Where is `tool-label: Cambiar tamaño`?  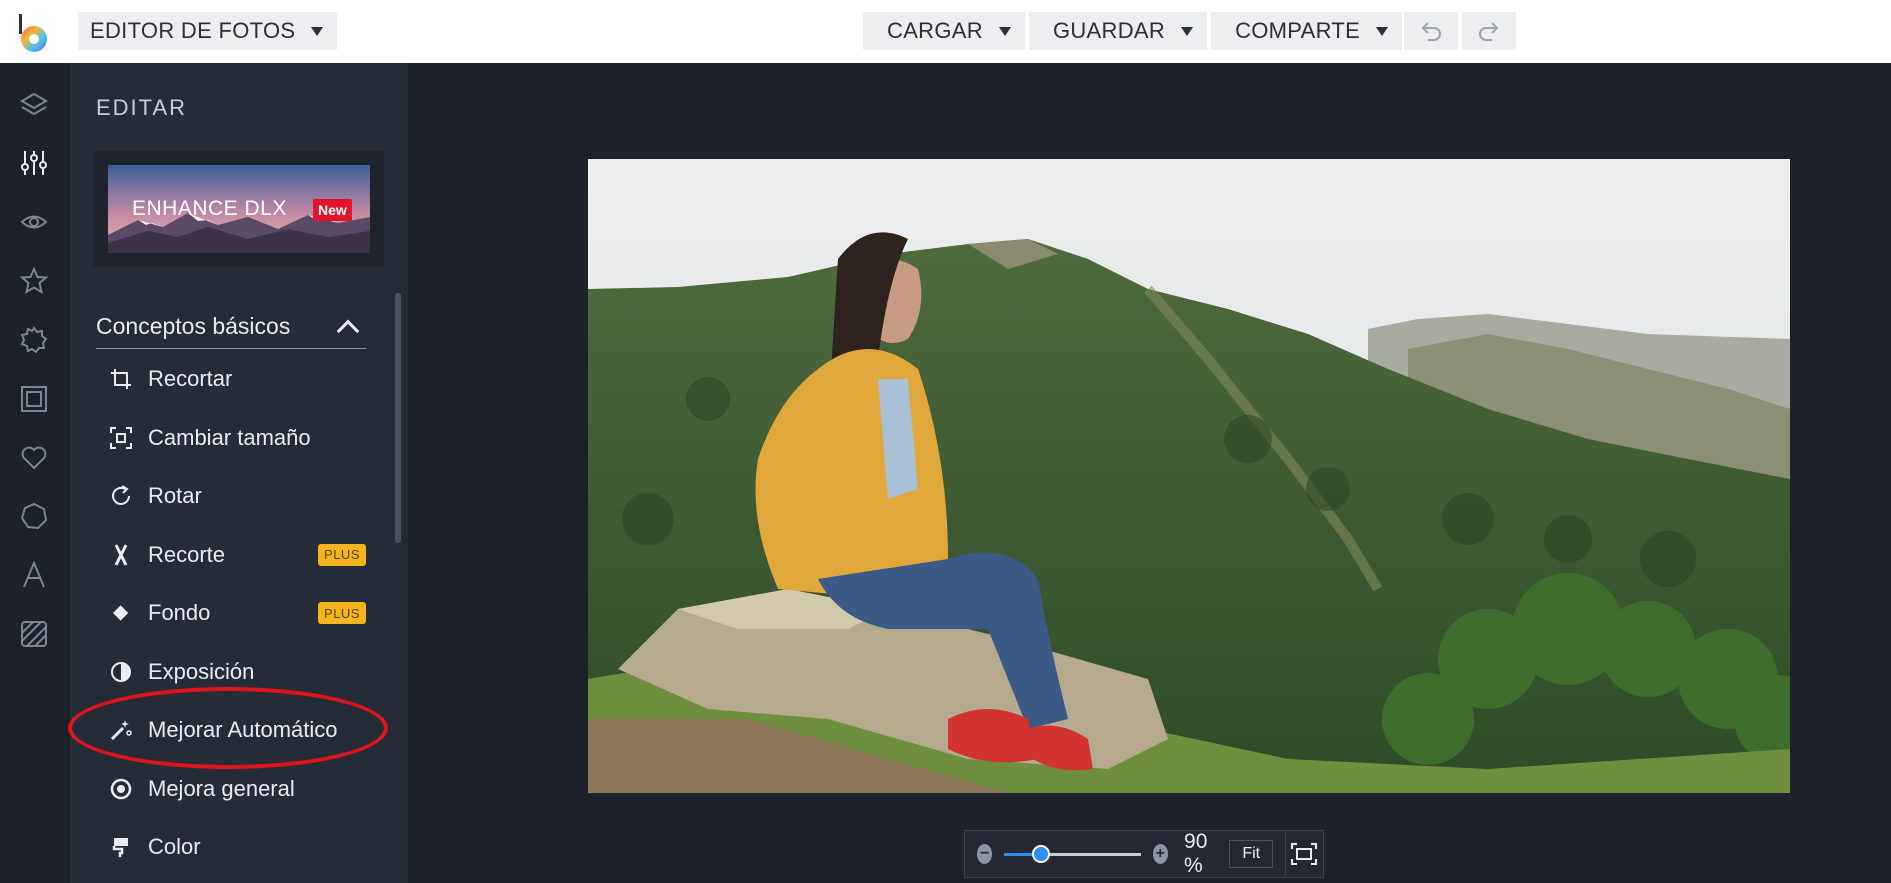
tool-label: Cambiar tamaño is located at coordinates (229, 437).